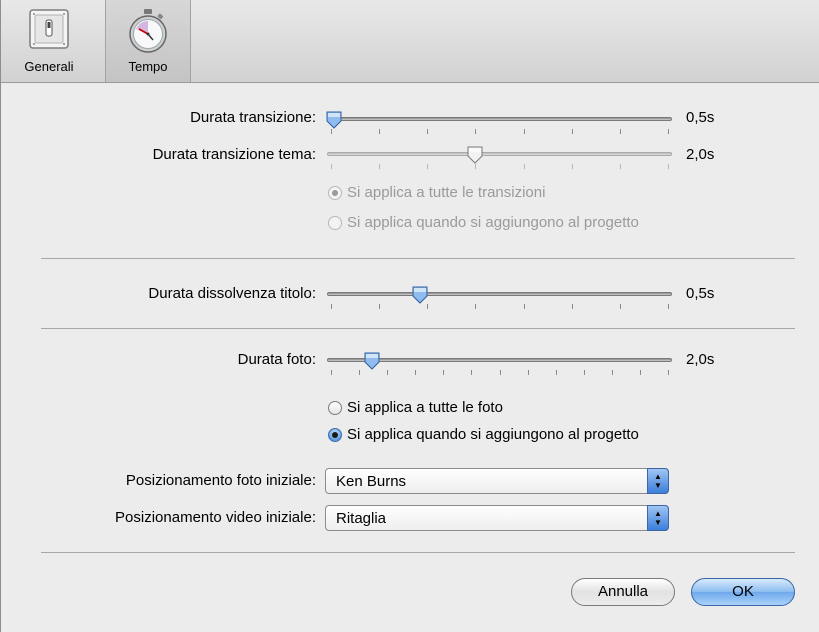 The width and height of the screenshot is (819, 632). What do you see at coordinates (700, 154) in the screenshot?
I see `theme-transition-duration-value: 2,0s` at bounding box center [700, 154].